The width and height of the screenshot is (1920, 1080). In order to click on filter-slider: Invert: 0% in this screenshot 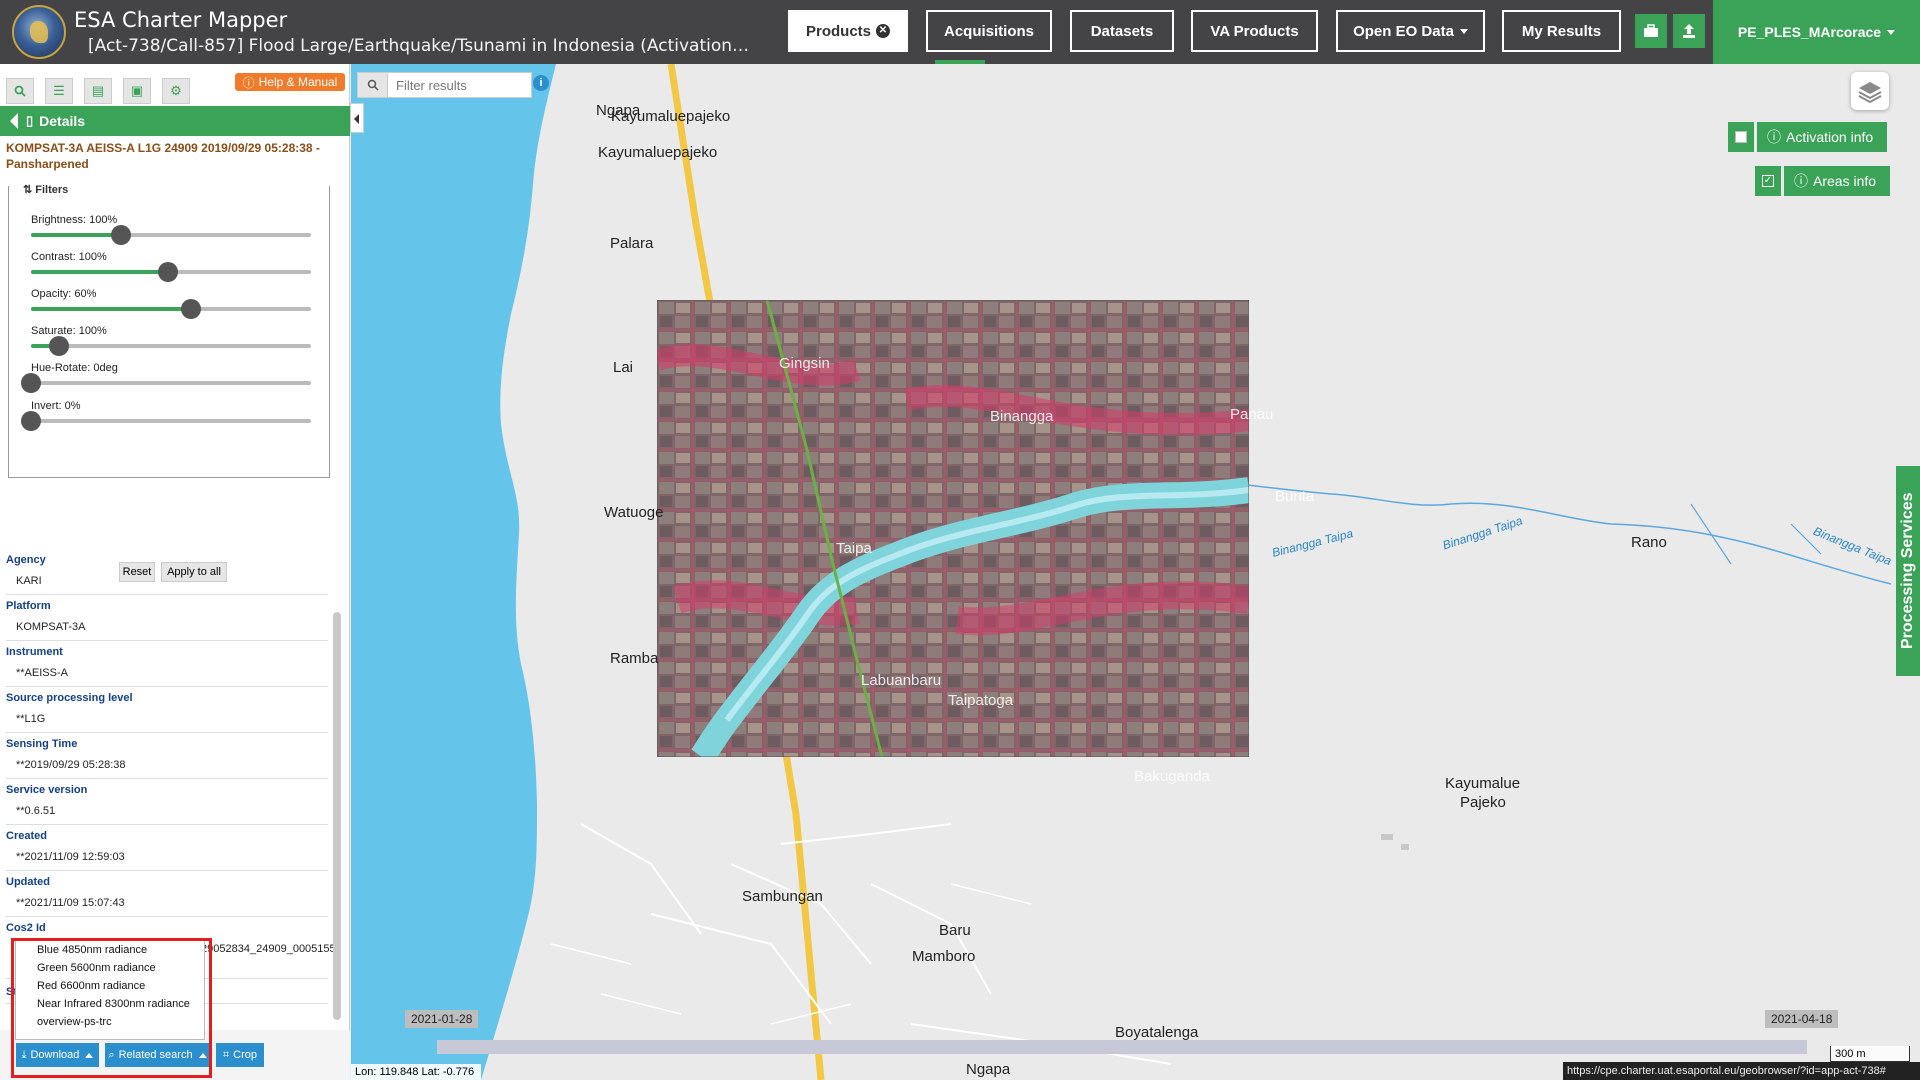, I will do `click(171, 415)`.